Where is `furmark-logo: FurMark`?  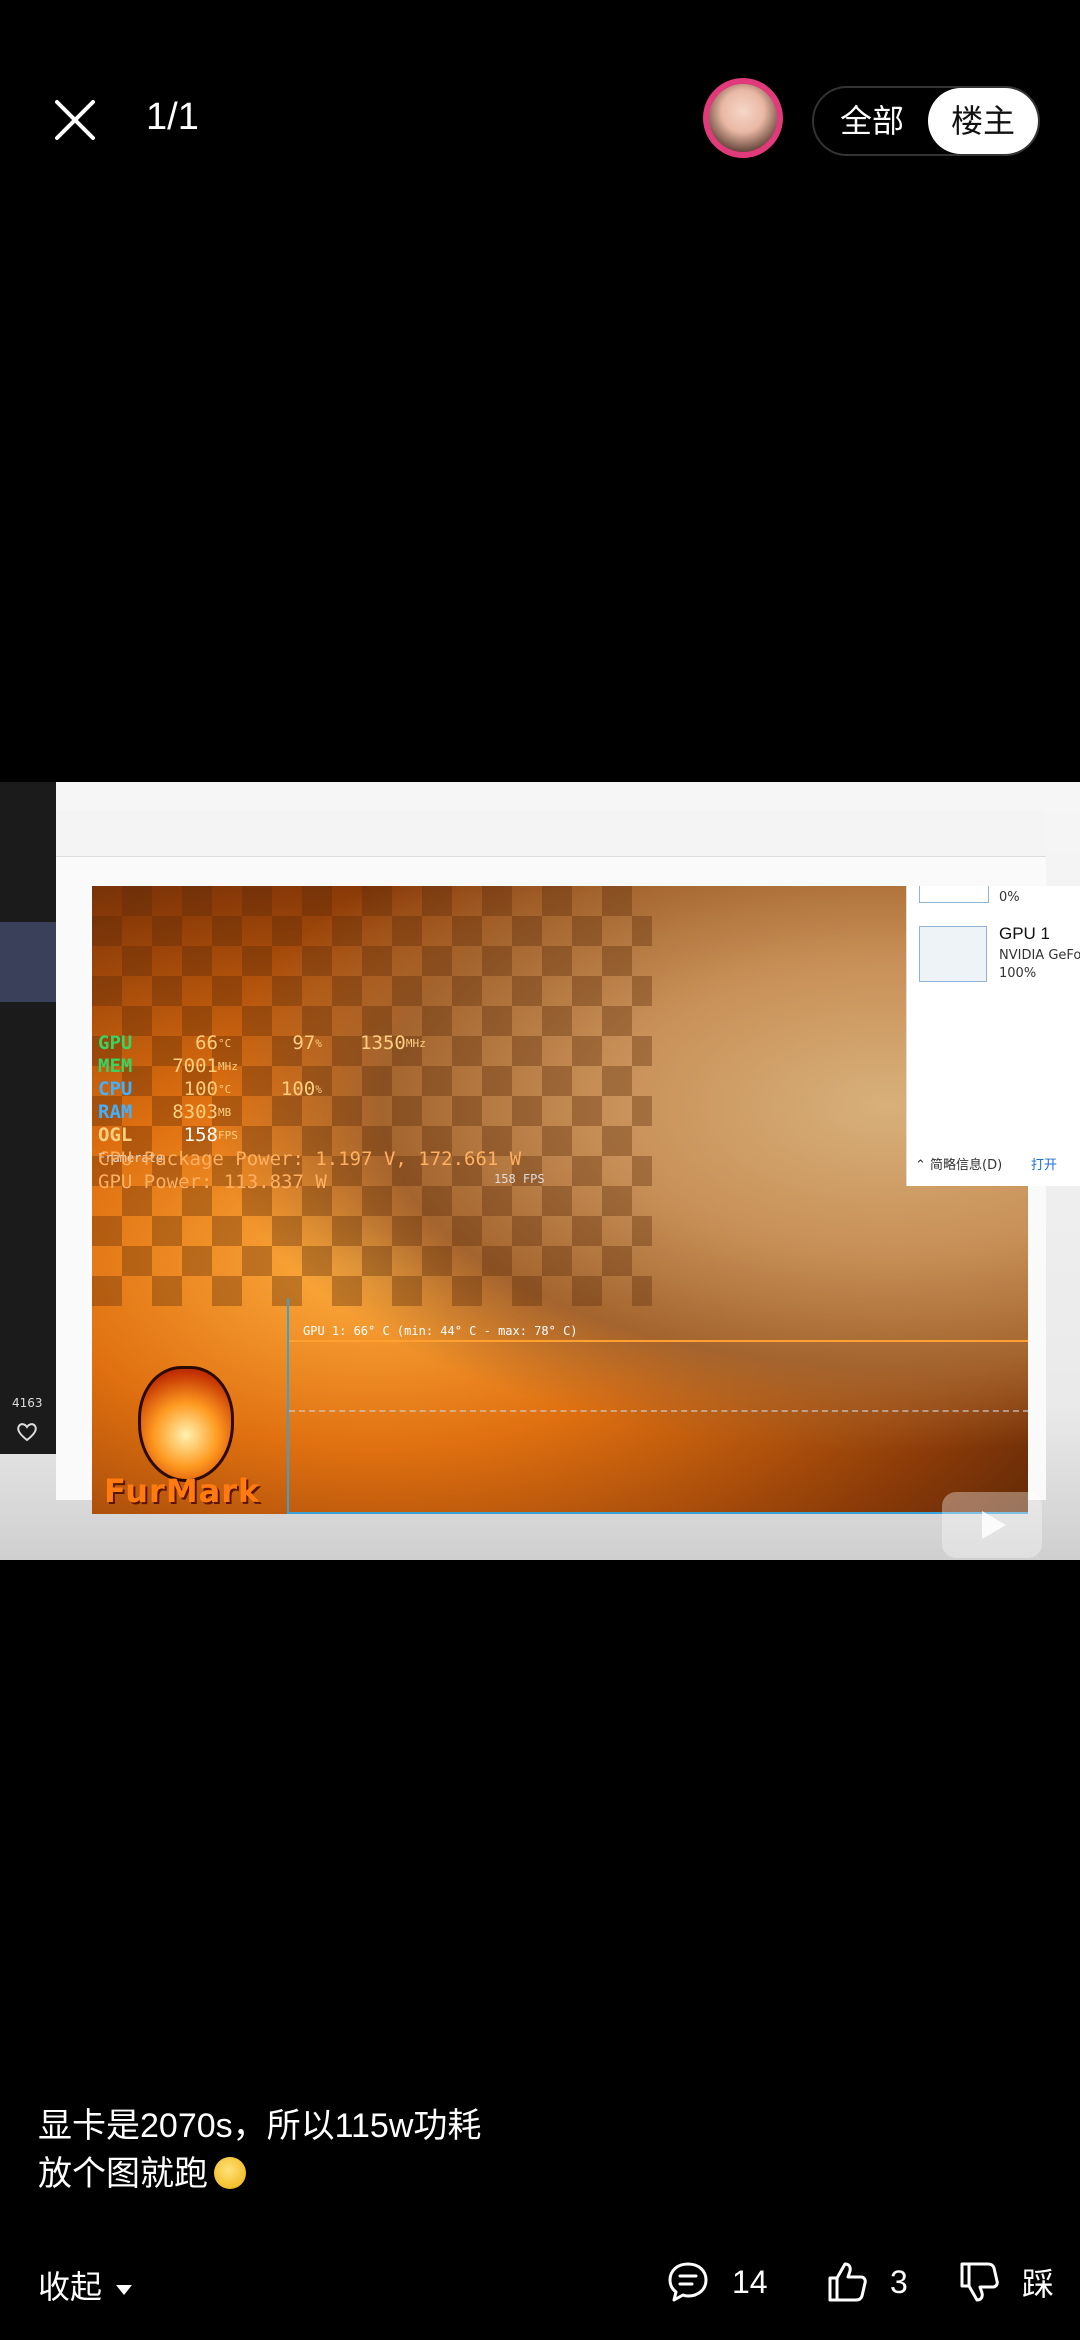 furmark-logo: FurMark is located at coordinates (183, 1440).